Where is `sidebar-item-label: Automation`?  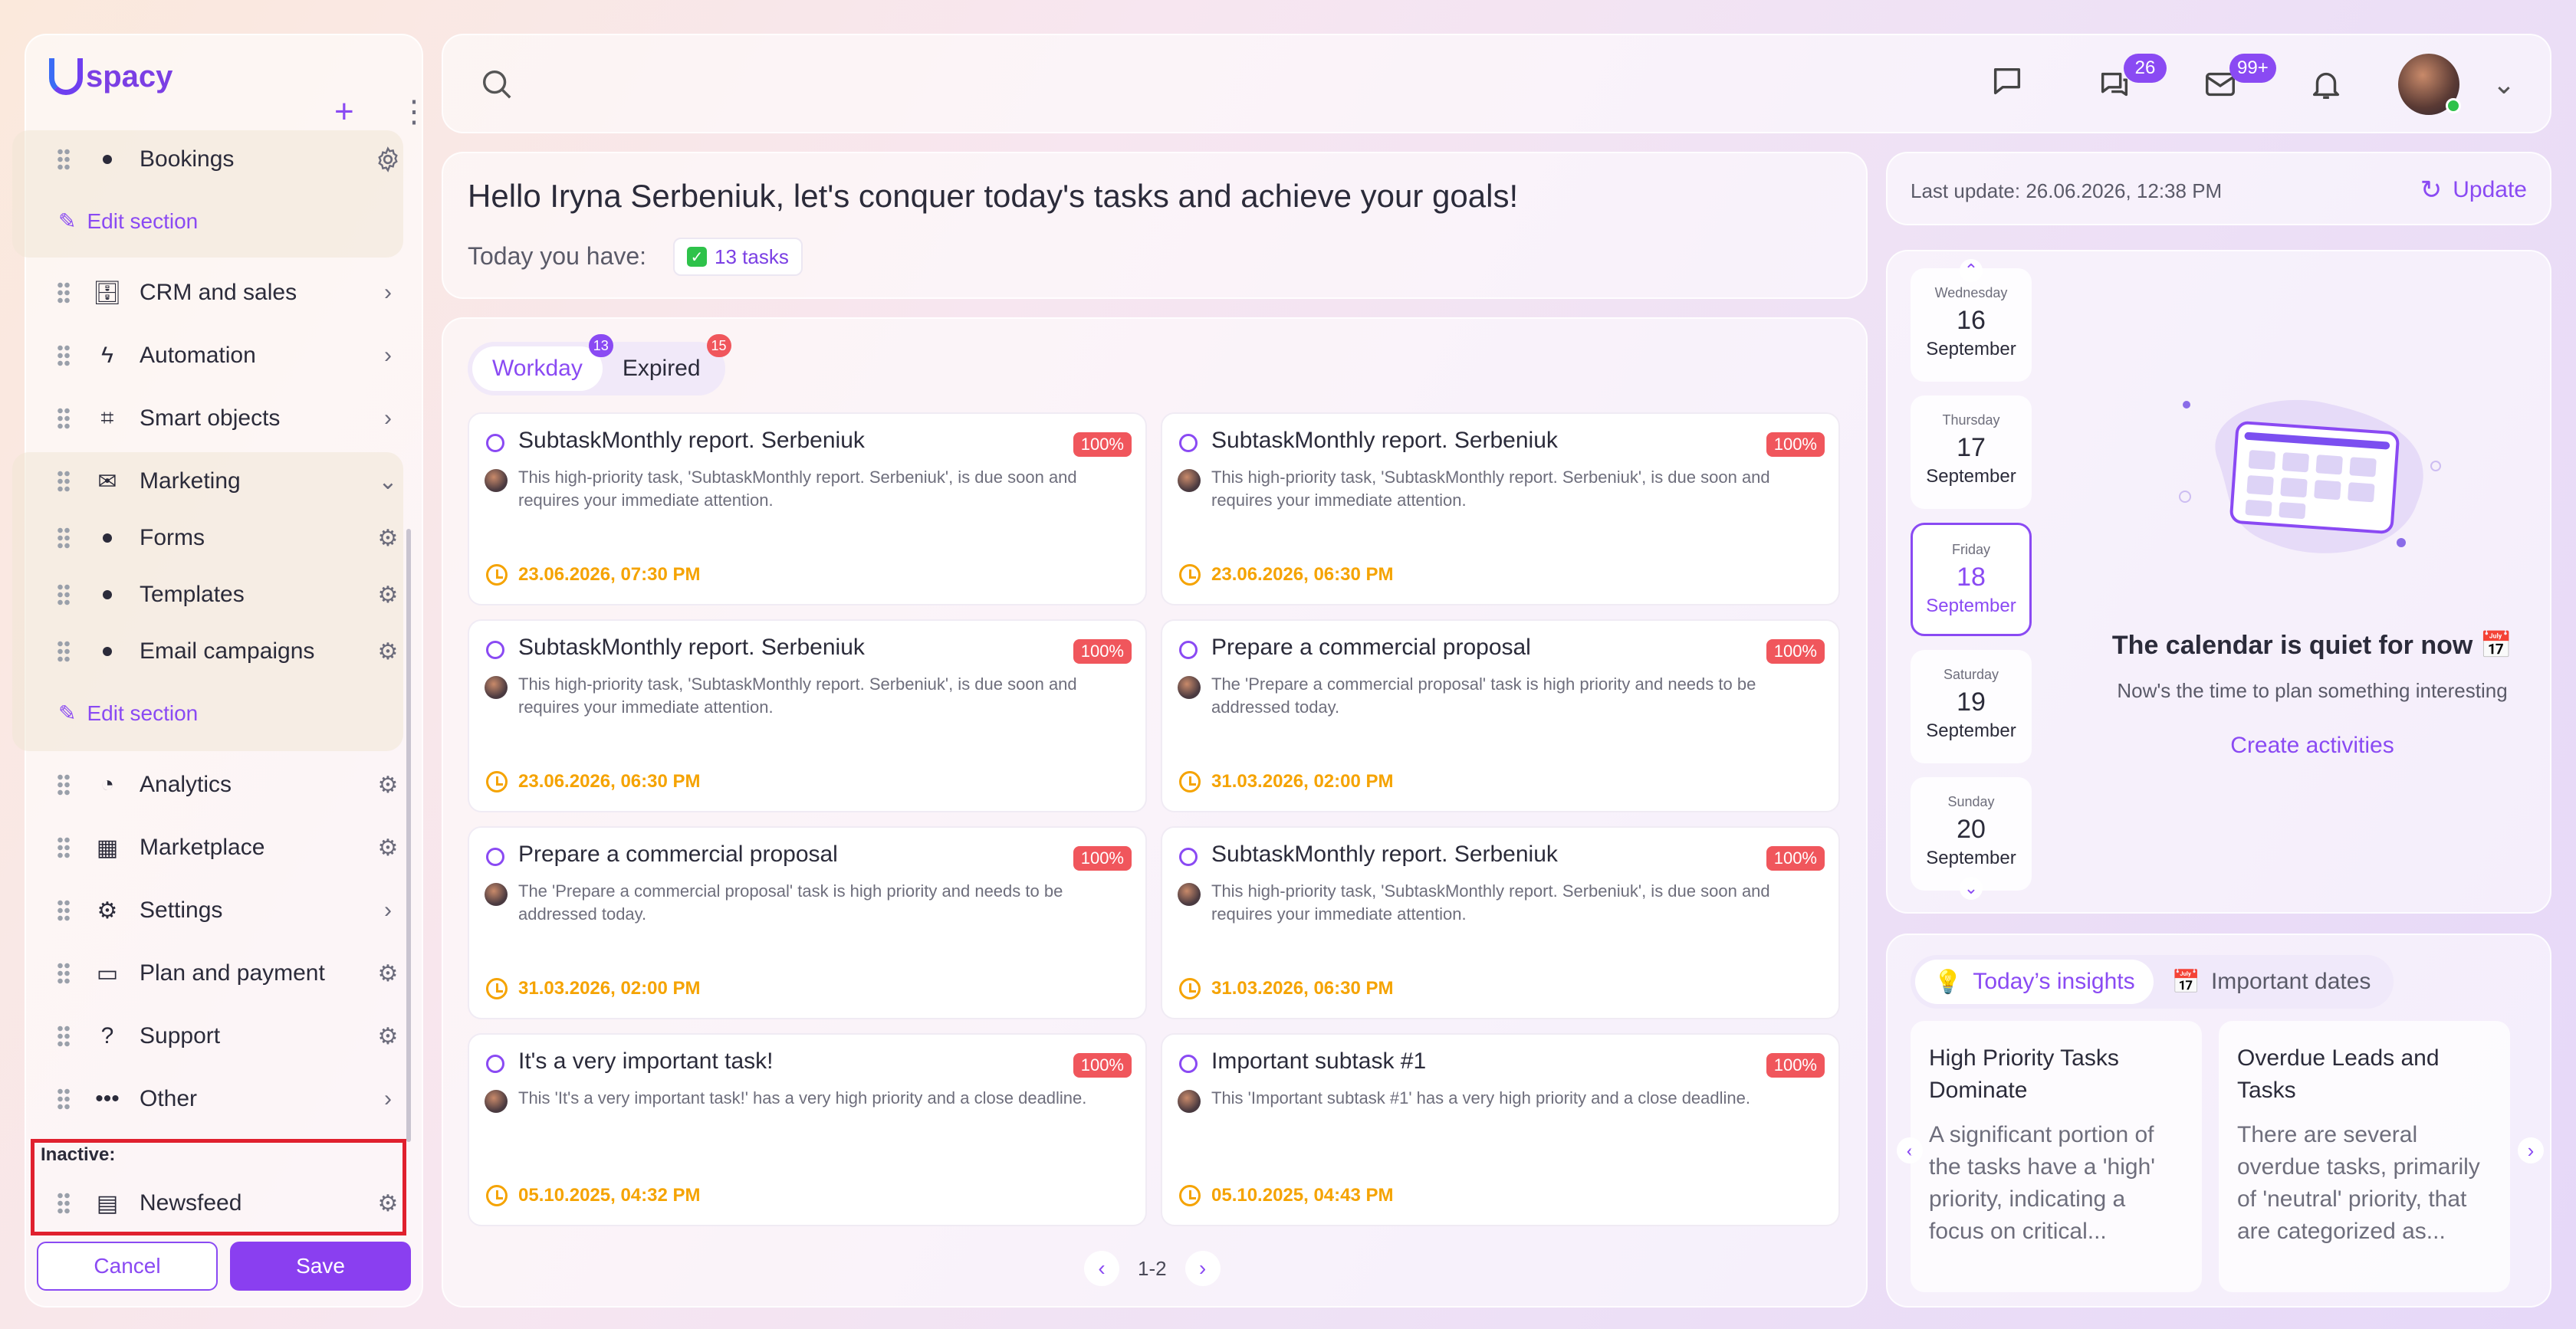 sidebar-item-label: Automation is located at coordinates (198, 355).